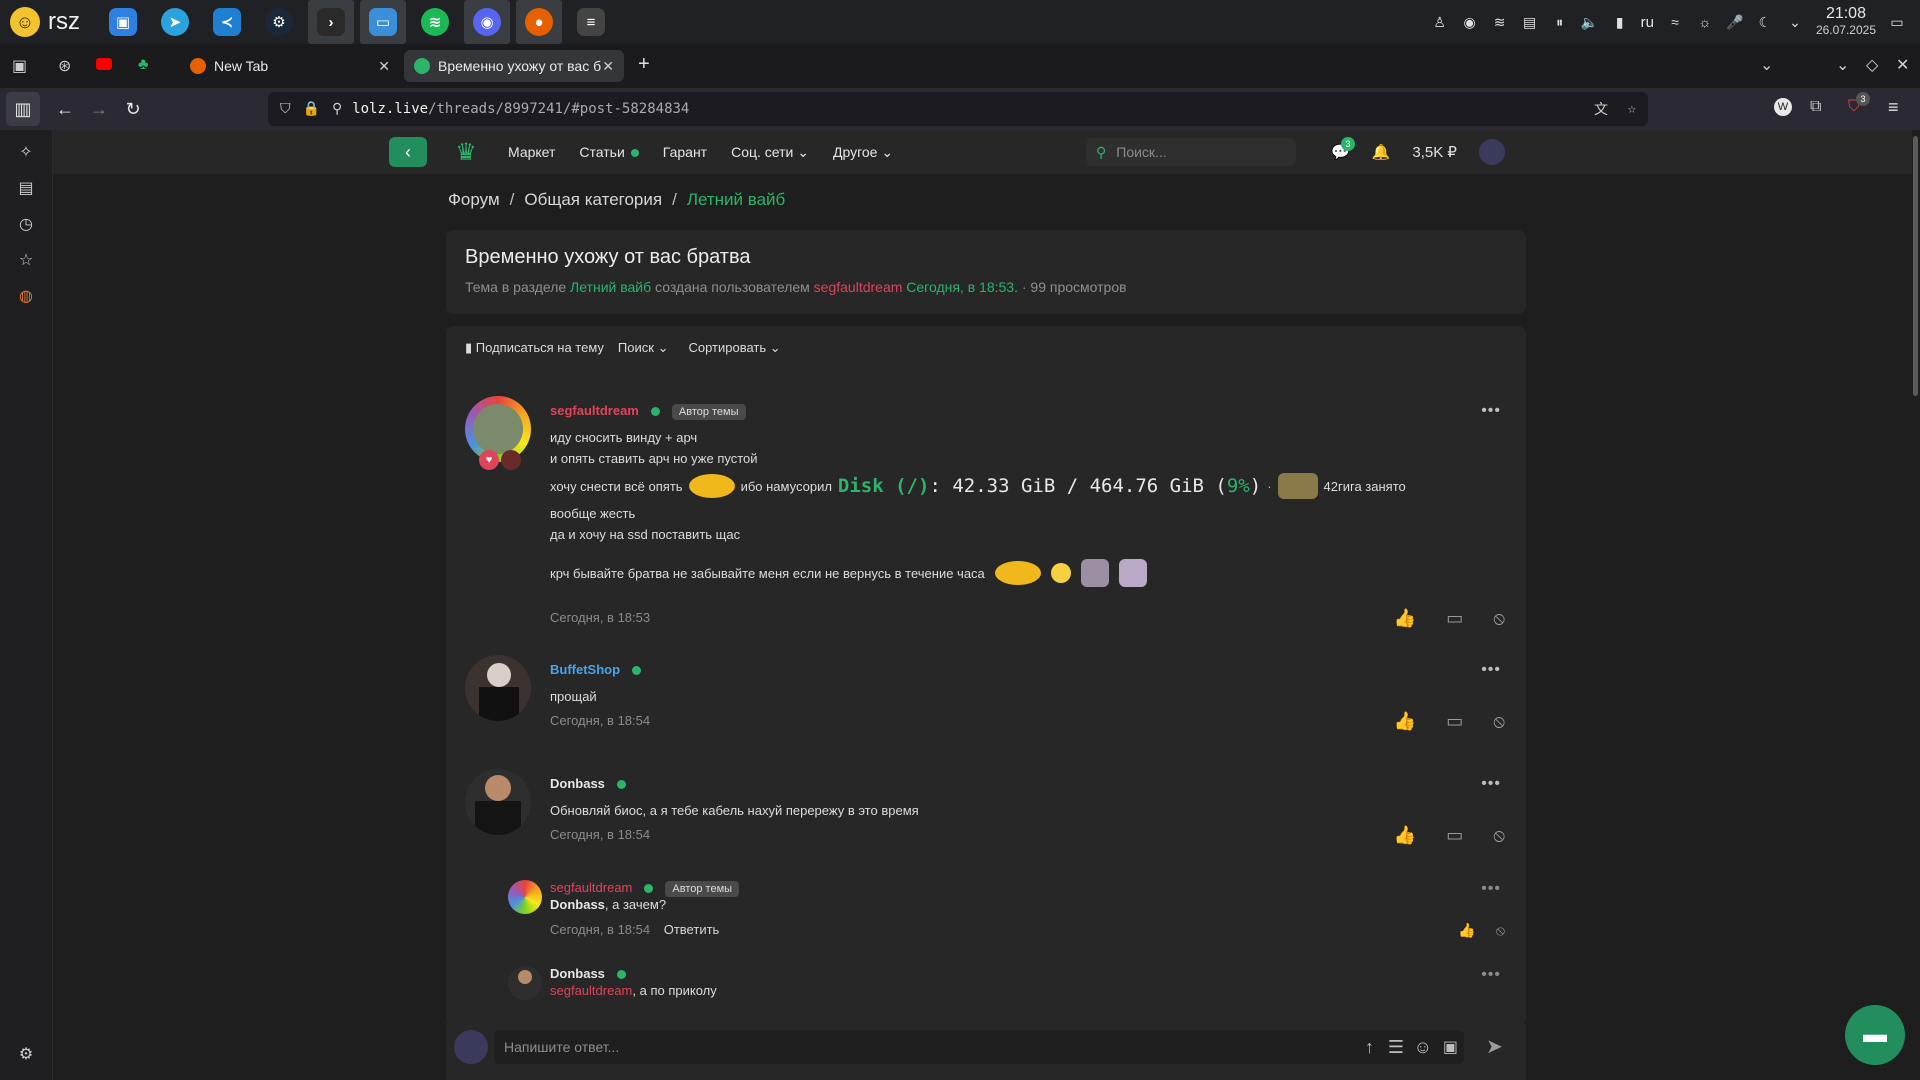 This screenshot has width=1920, height=1080. Describe the element at coordinates (26, 188) in the screenshot. I see `synced-tabs-icon: ▤` at that location.